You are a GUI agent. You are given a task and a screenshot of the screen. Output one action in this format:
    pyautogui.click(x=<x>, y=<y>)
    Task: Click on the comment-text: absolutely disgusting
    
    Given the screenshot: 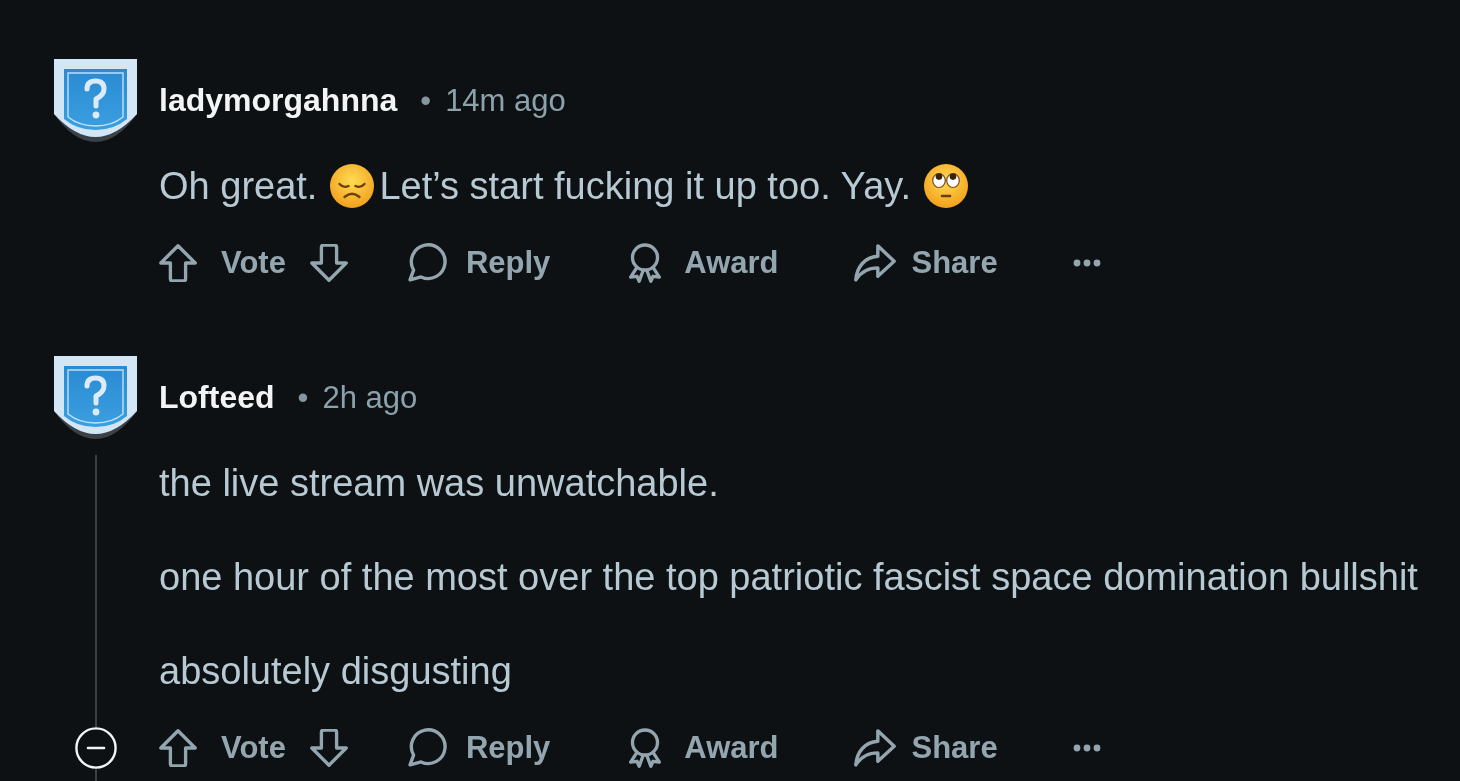 What is the action you would take?
    pyautogui.click(x=335, y=671)
    